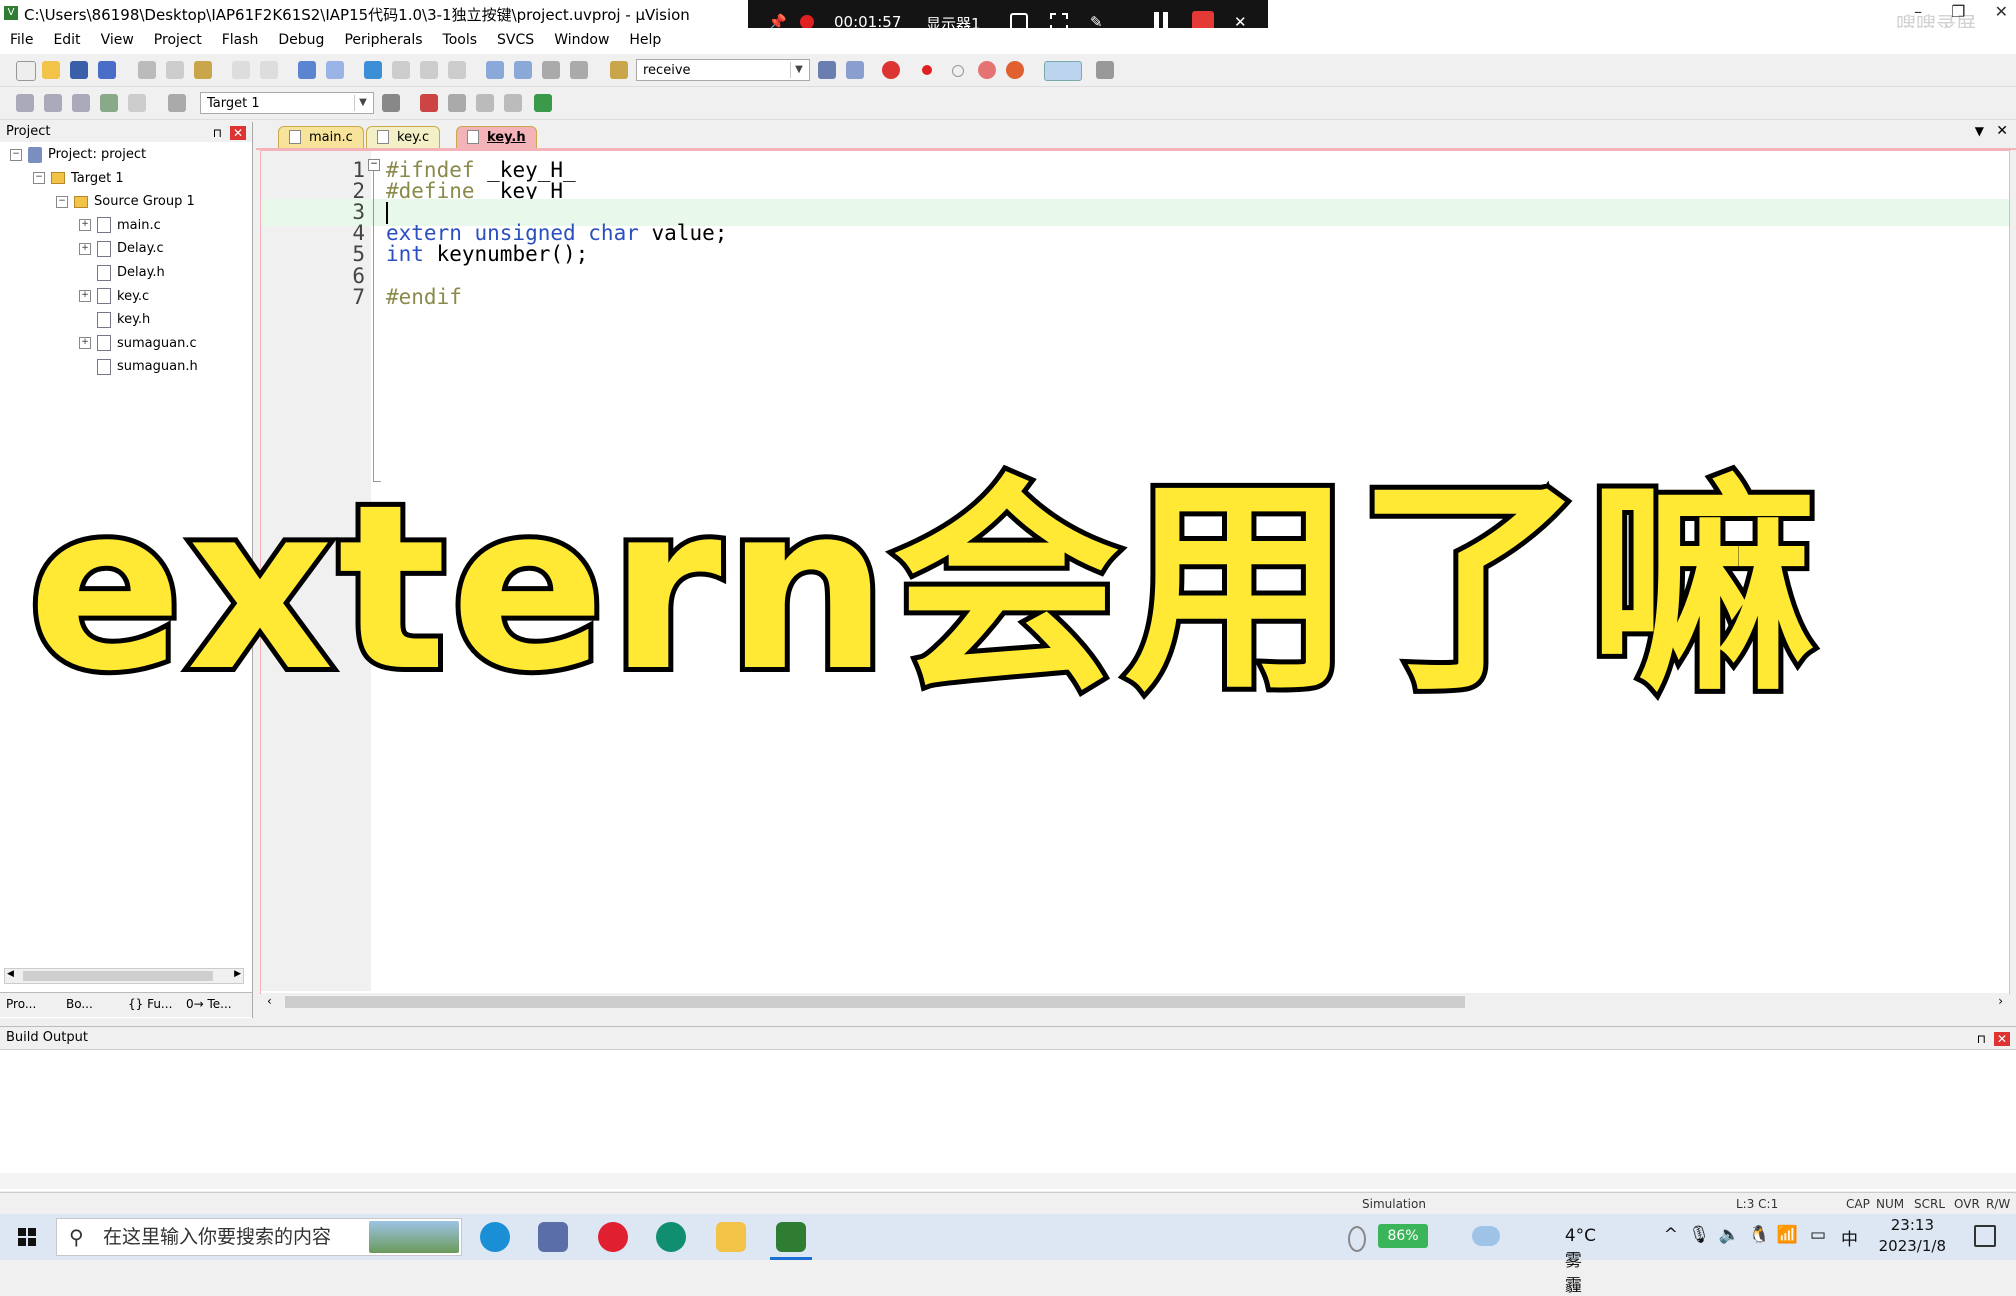  I want to click on menu-window: Window, so click(581, 38).